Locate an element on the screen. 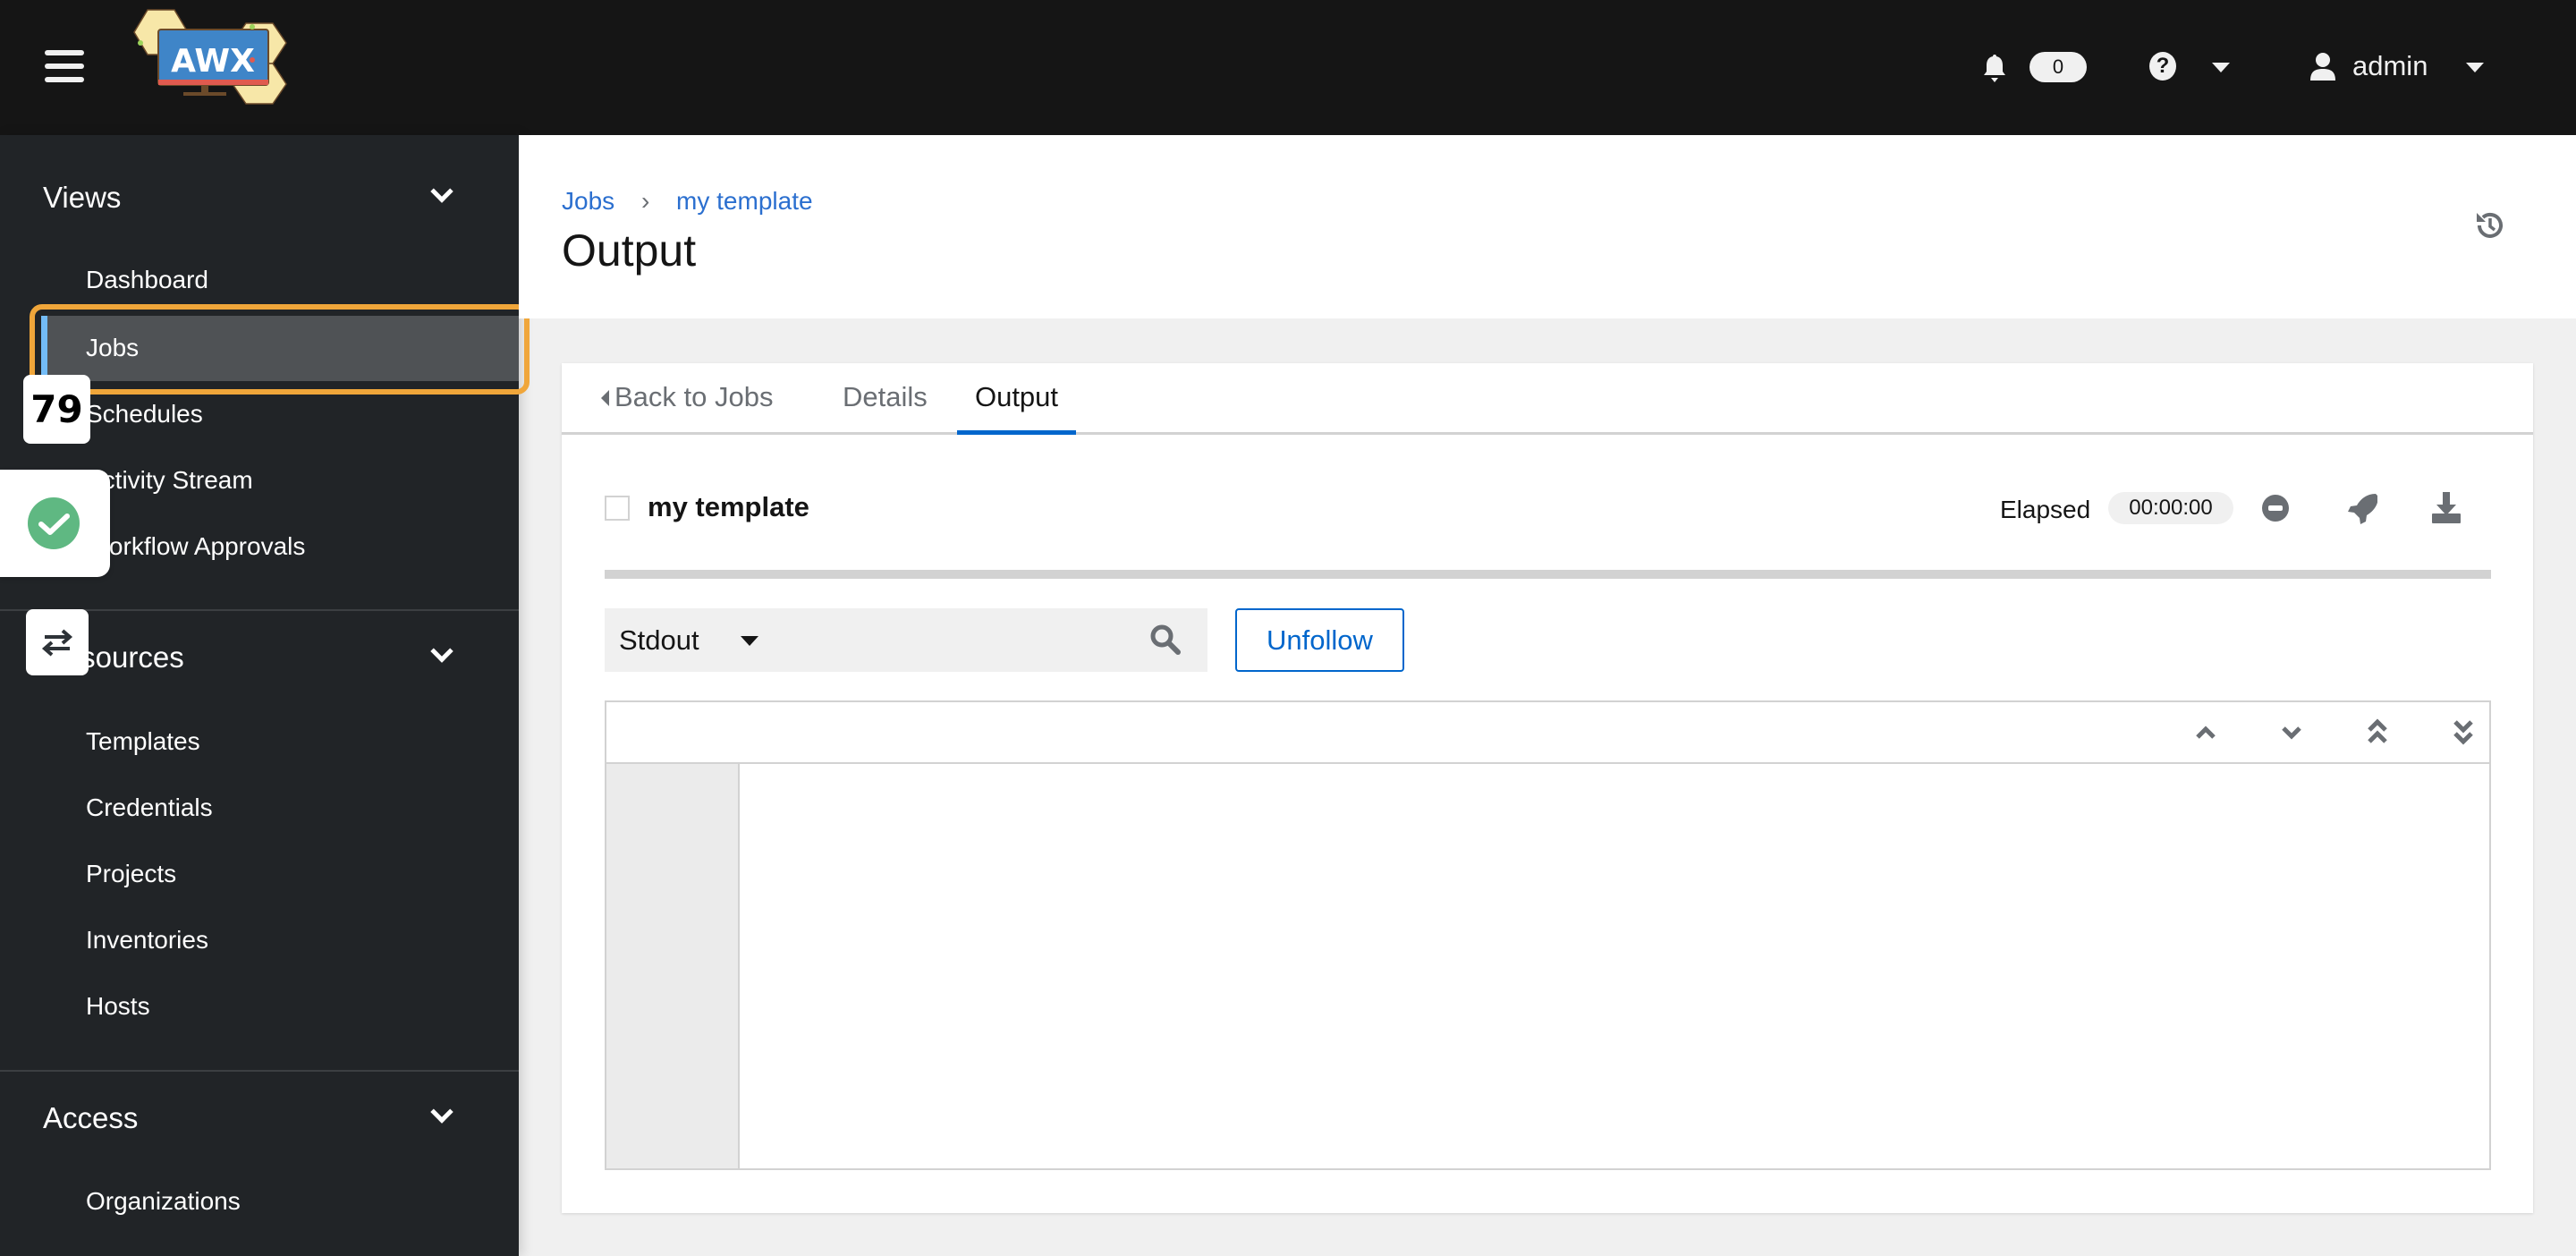 Image resolution: width=2576 pixels, height=1256 pixels. success-indicator is located at coordinates (55, 523).